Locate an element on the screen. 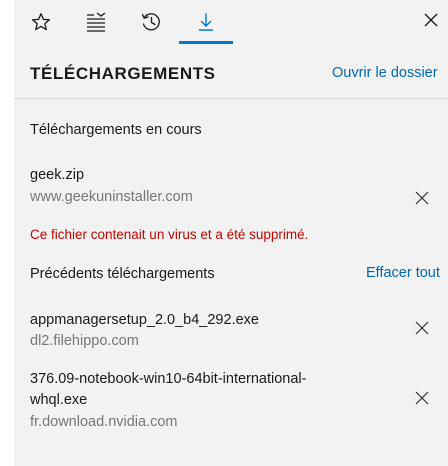  download-icon is located at coordinates (206, 22).